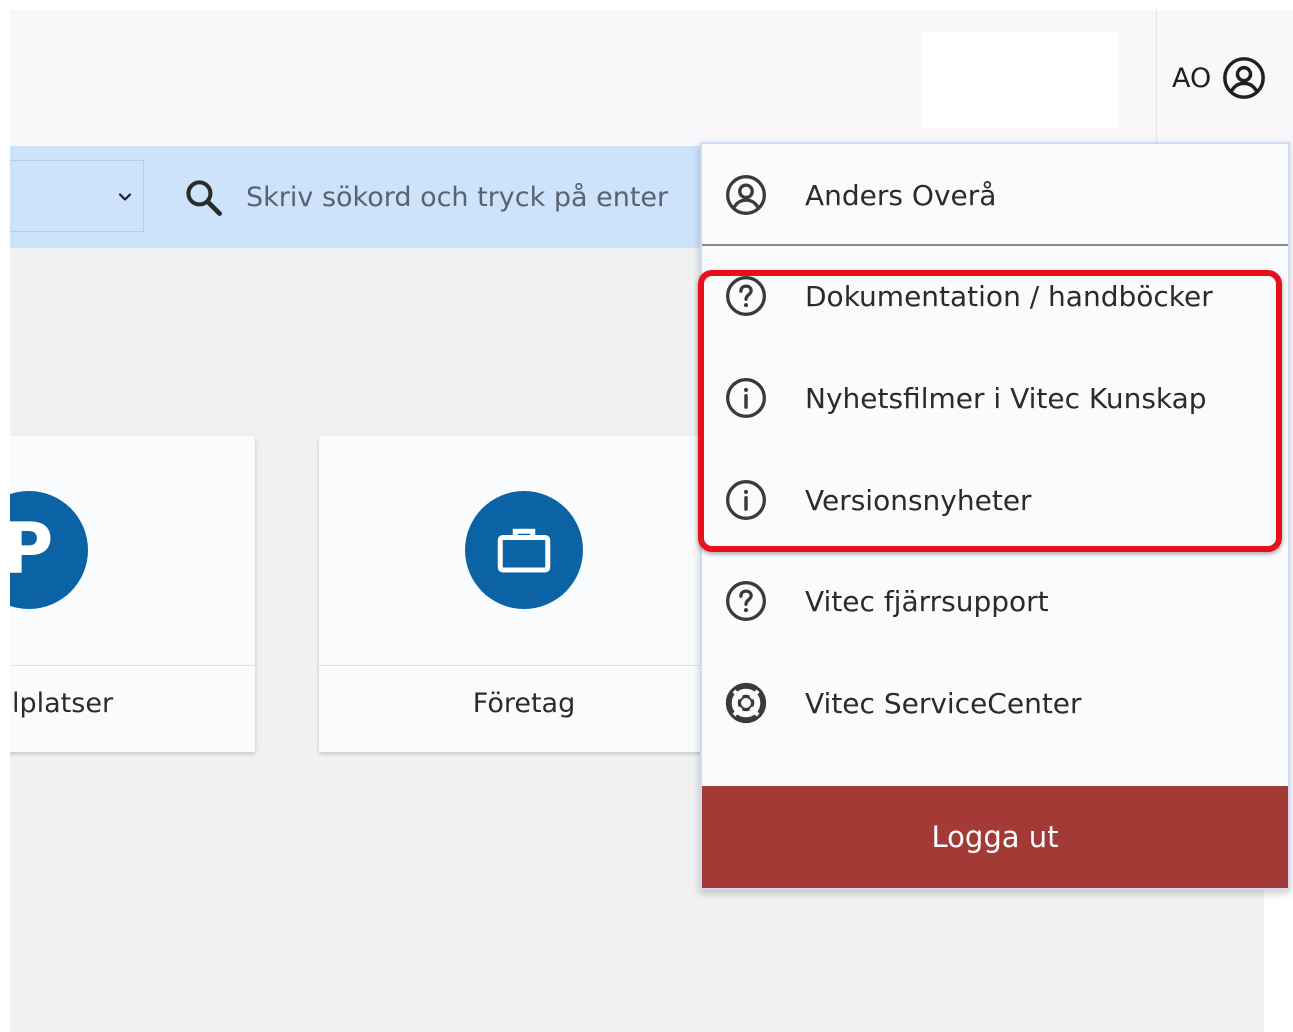 Image resolution: width=1293 pixels, height=1032 pixels. I want to click on tile-company: Företag, so click(529, 594).